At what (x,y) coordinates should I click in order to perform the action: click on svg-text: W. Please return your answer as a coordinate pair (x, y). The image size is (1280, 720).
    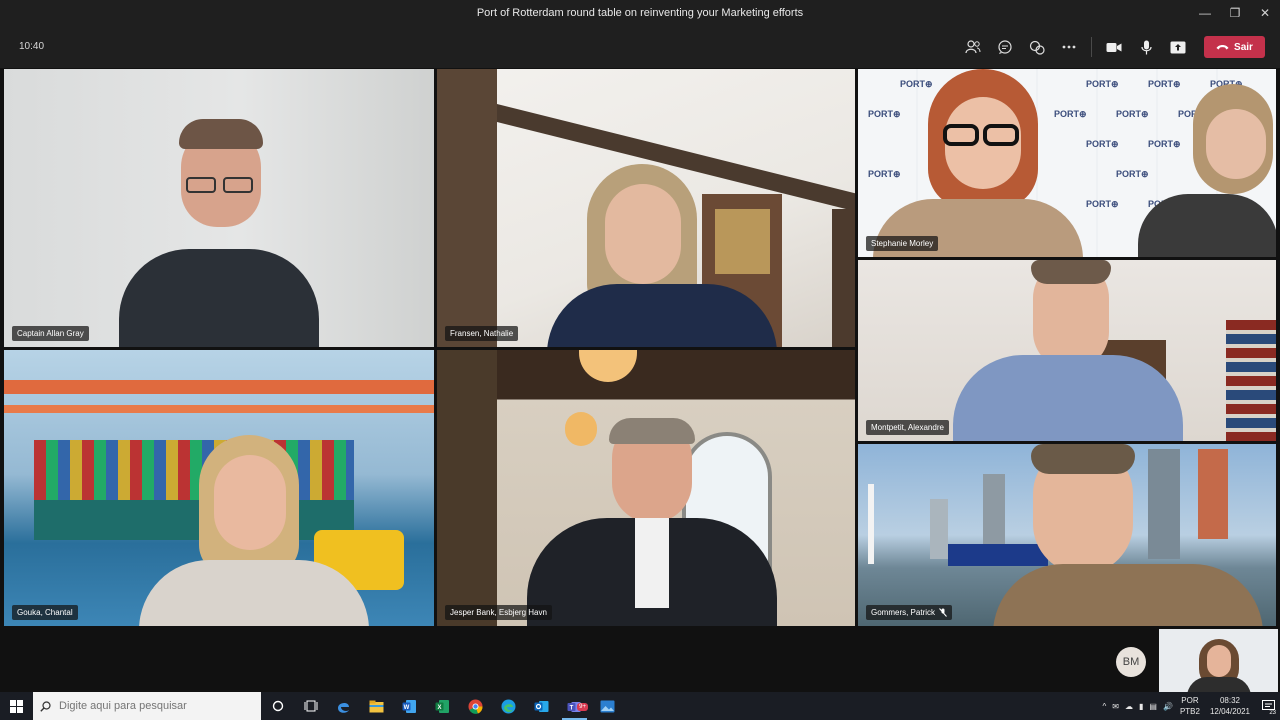
    Looking at the image, I should click on (407, 708).